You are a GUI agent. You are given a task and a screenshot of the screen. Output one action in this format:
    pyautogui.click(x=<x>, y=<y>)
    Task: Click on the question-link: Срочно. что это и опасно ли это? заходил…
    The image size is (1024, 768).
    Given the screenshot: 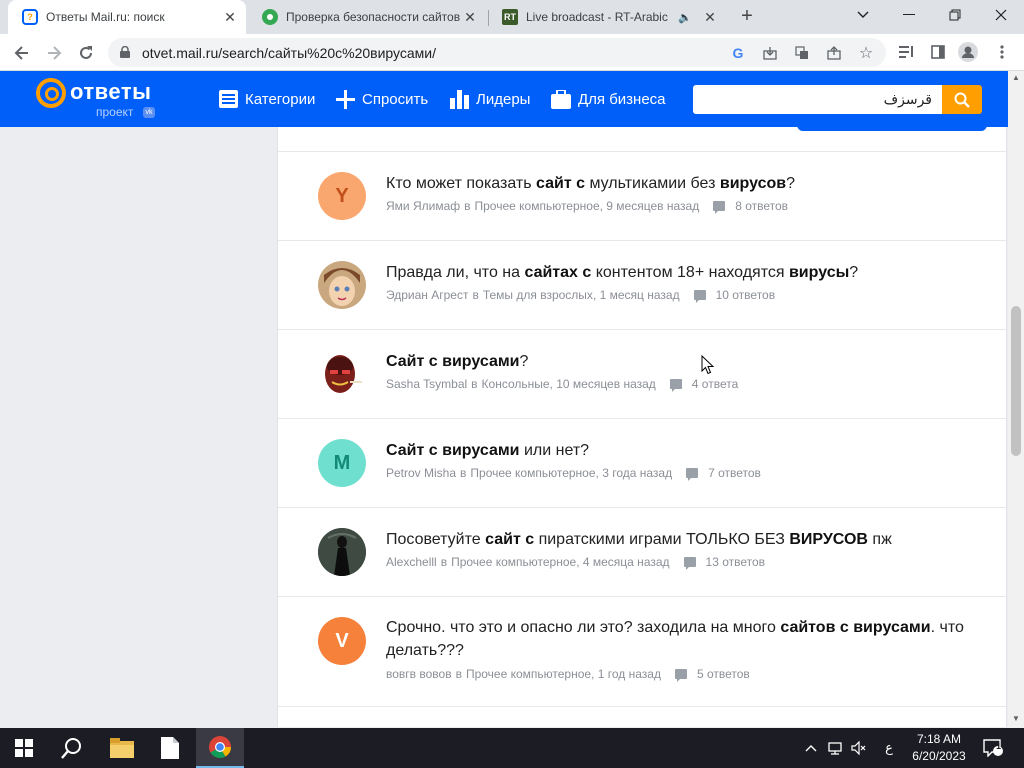 What is the action you would take?
    pyautogui.click(x=681, y=639)
    